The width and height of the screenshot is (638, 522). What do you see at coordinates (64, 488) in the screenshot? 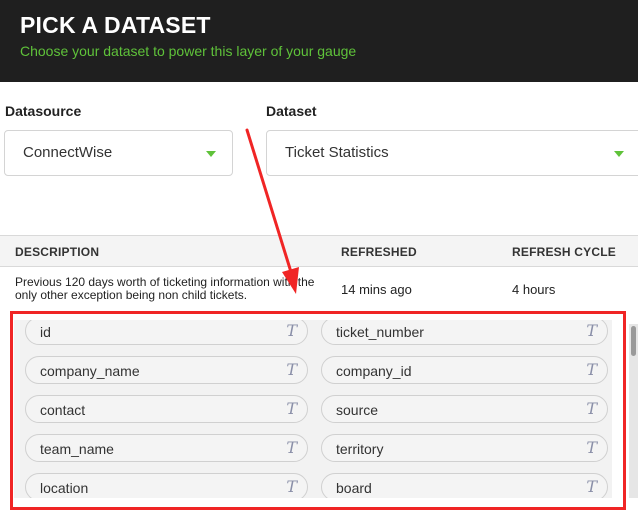
I see `field-name: location` at bounding box center [64, 488].